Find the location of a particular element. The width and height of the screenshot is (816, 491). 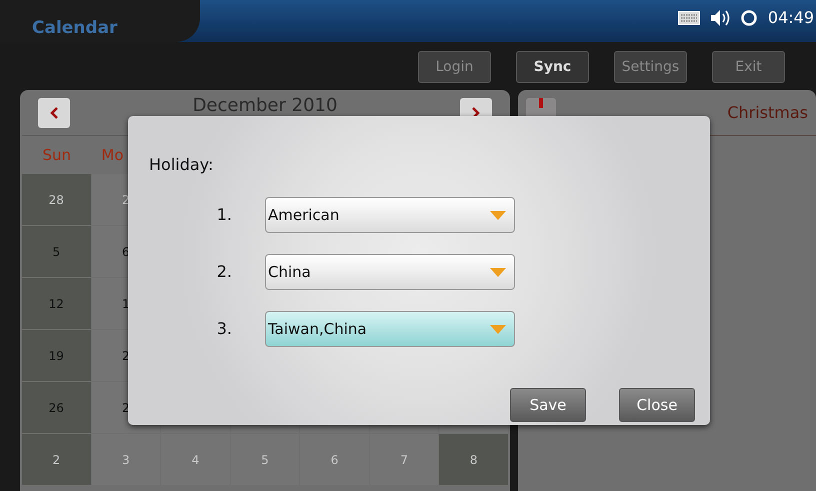

holiday-label: Holiday: is located at coordinates (181, 165).